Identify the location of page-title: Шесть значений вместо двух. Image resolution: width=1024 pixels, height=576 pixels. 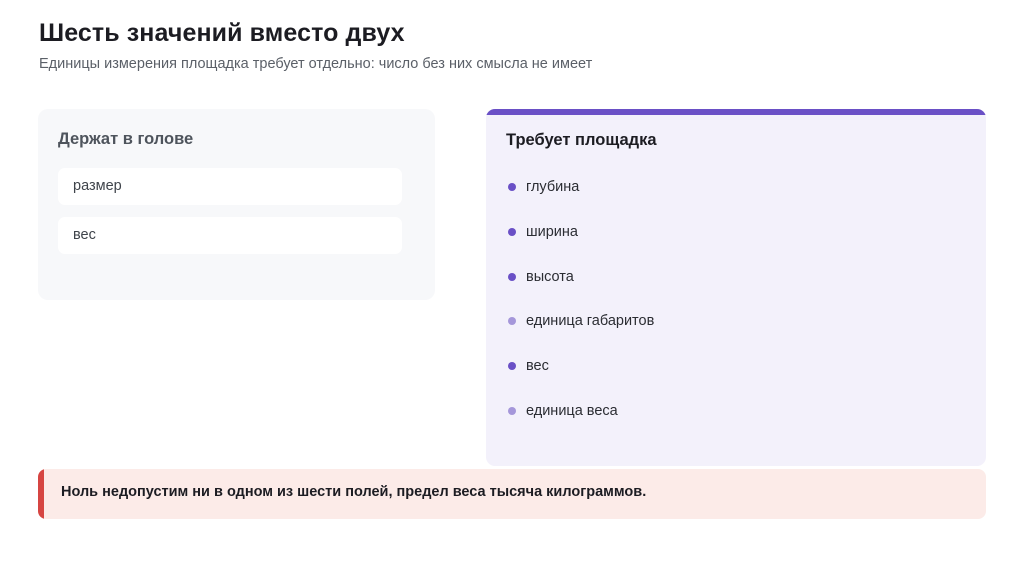
(222, 33).